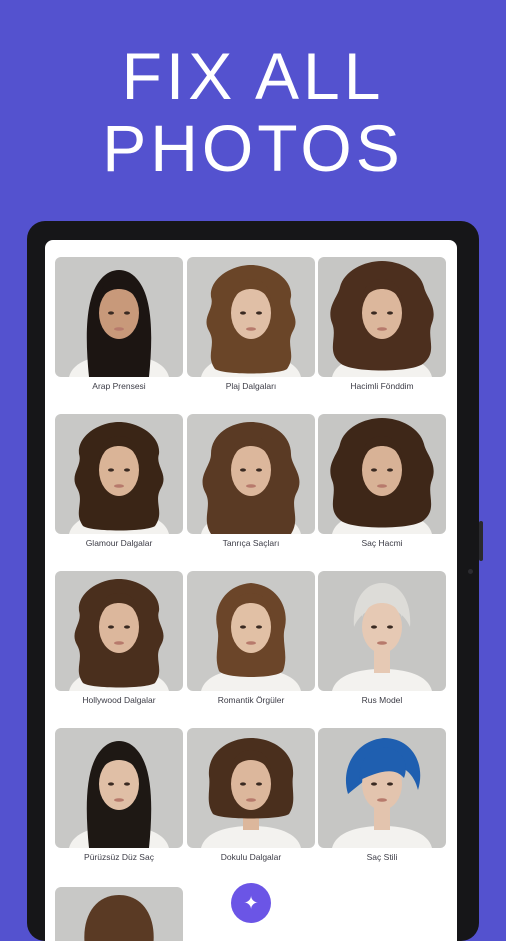 The width and height of the screenshot is (506, 941). What do you see at coordinates (470, 571) in the screenshot?
I see `camera-dot` at bounding box center [470, 571].